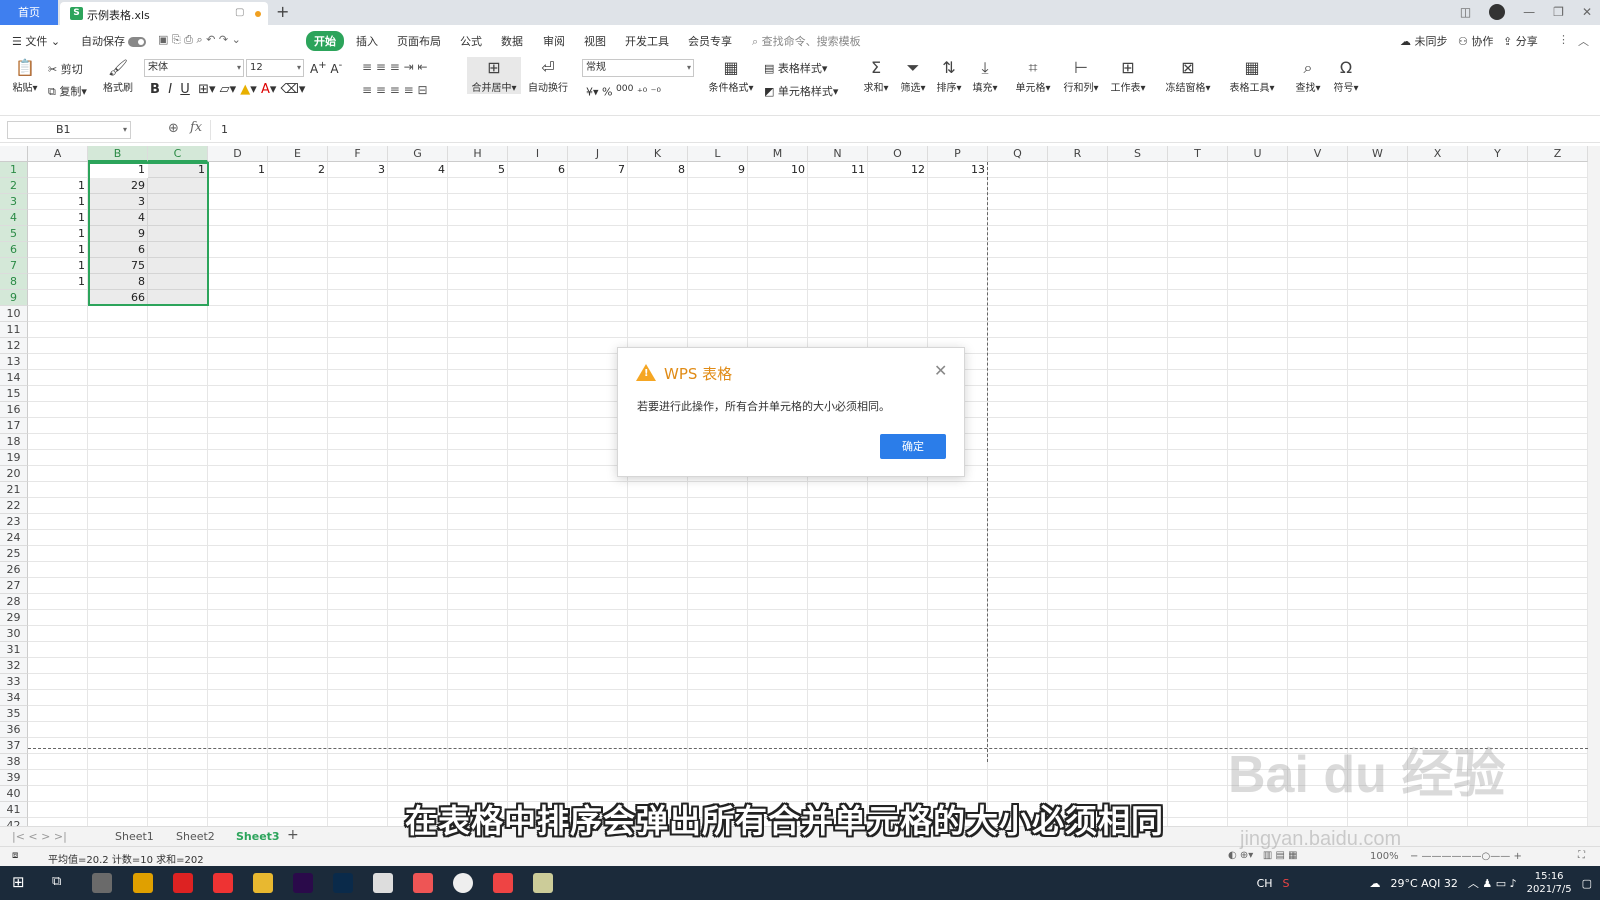 Image resolution: width=1600 pixels, height=900 pixels. Describe the element at coordinates (512, 41) in the screenshot. I see `menu-data: 数据` at that location.